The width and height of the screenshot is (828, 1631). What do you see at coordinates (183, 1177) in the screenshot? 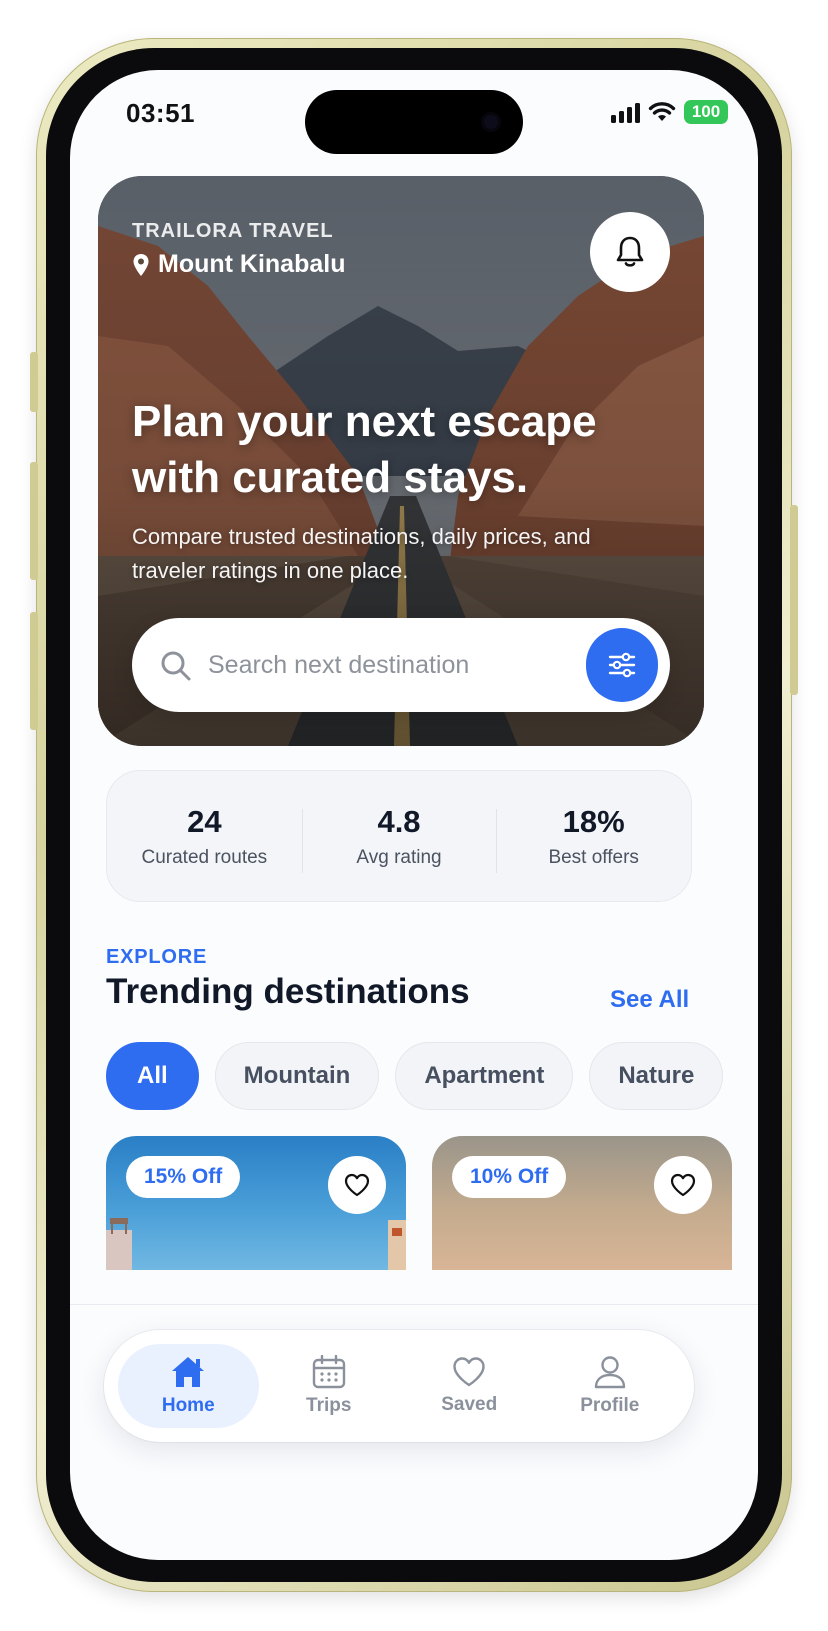
I see `discount-badge: 15% Off` at bounding box center [183, 1177].